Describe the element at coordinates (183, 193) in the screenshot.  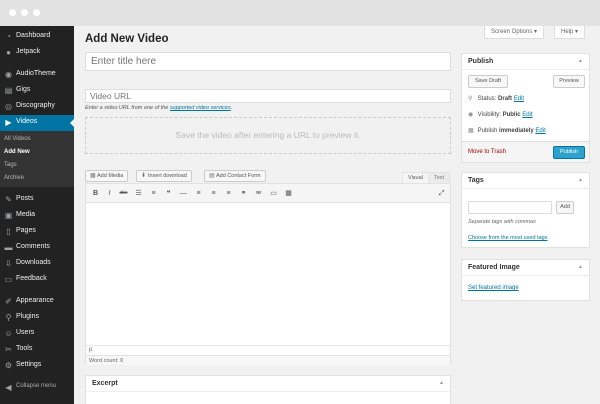
I see `horizontal-rule-icon: —` at that location.